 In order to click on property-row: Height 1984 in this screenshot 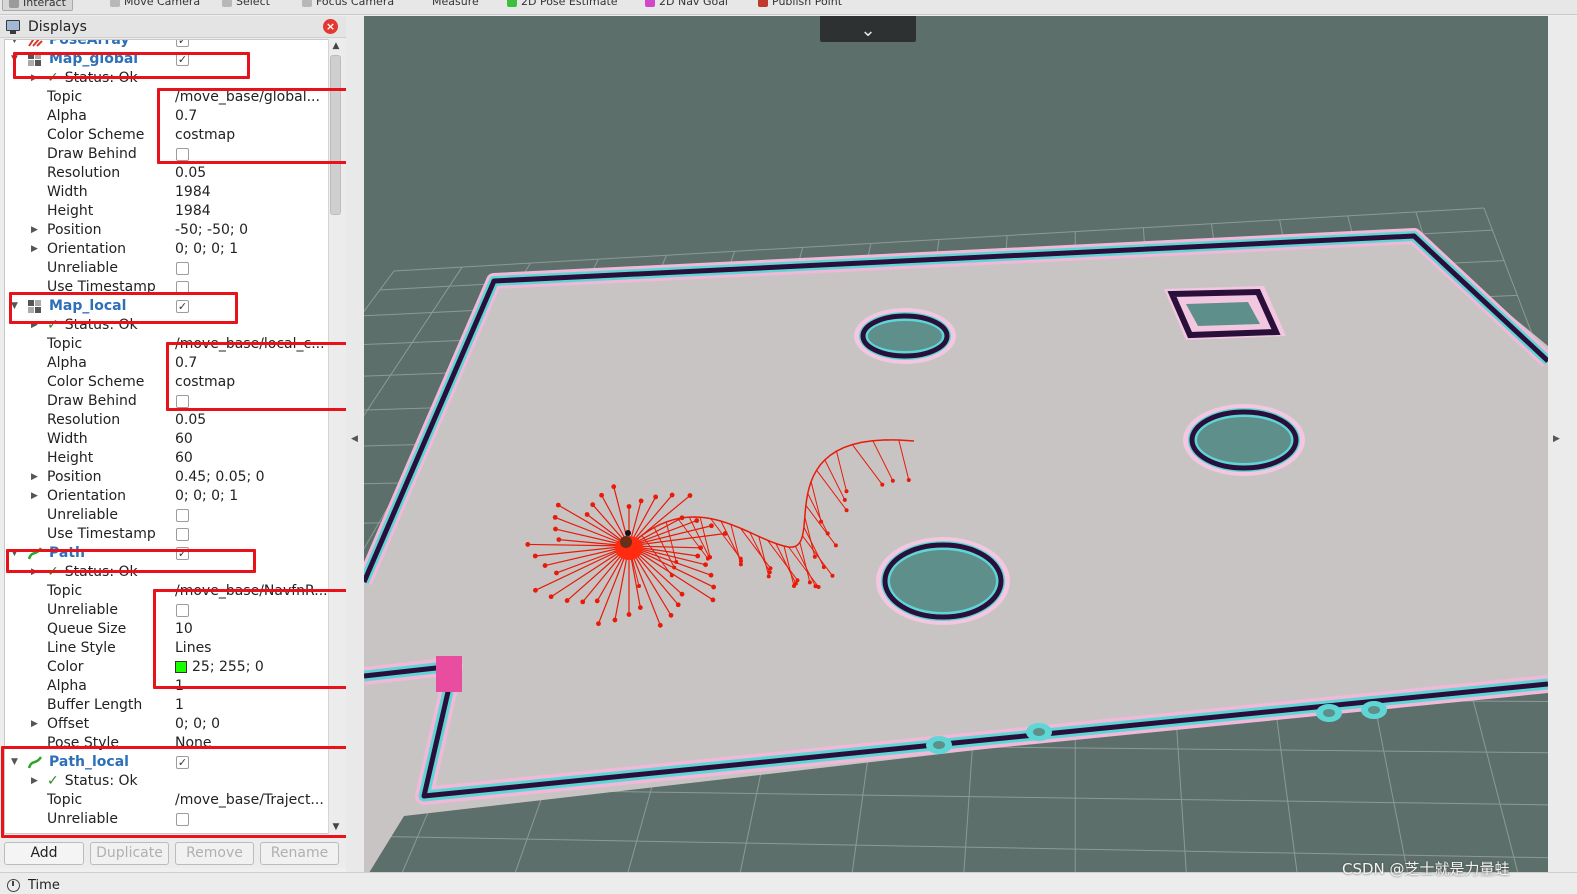, I will do `click(166, 211)`.